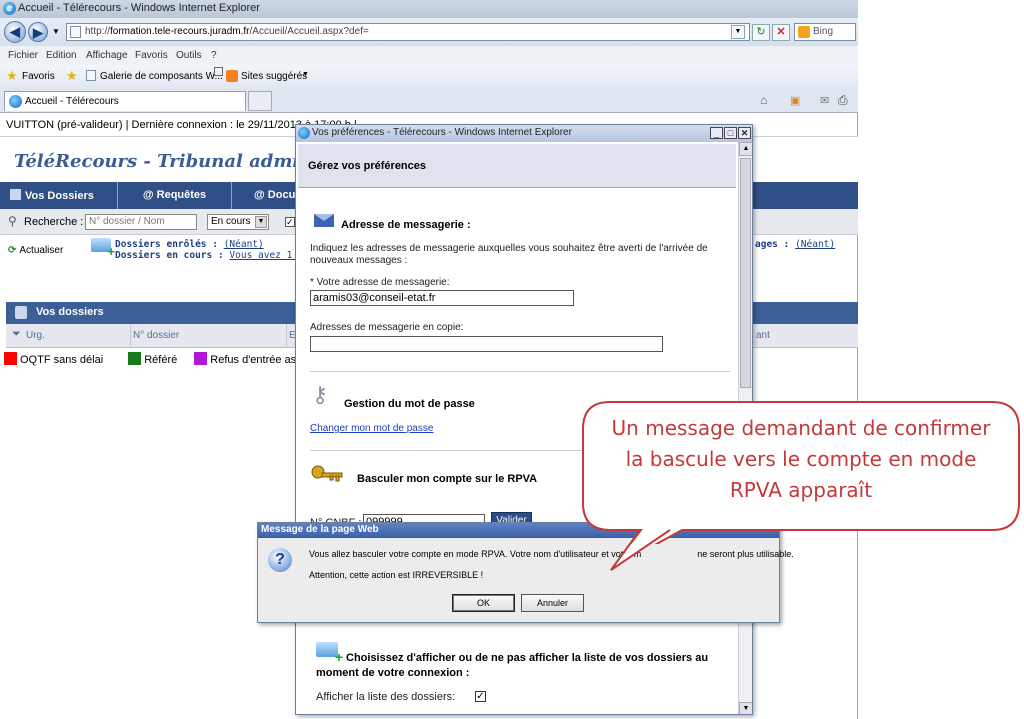  What do you see at coordinates (15, 194) in the screenshot?
I see `folder-icon` at bounding box center [15, 194].